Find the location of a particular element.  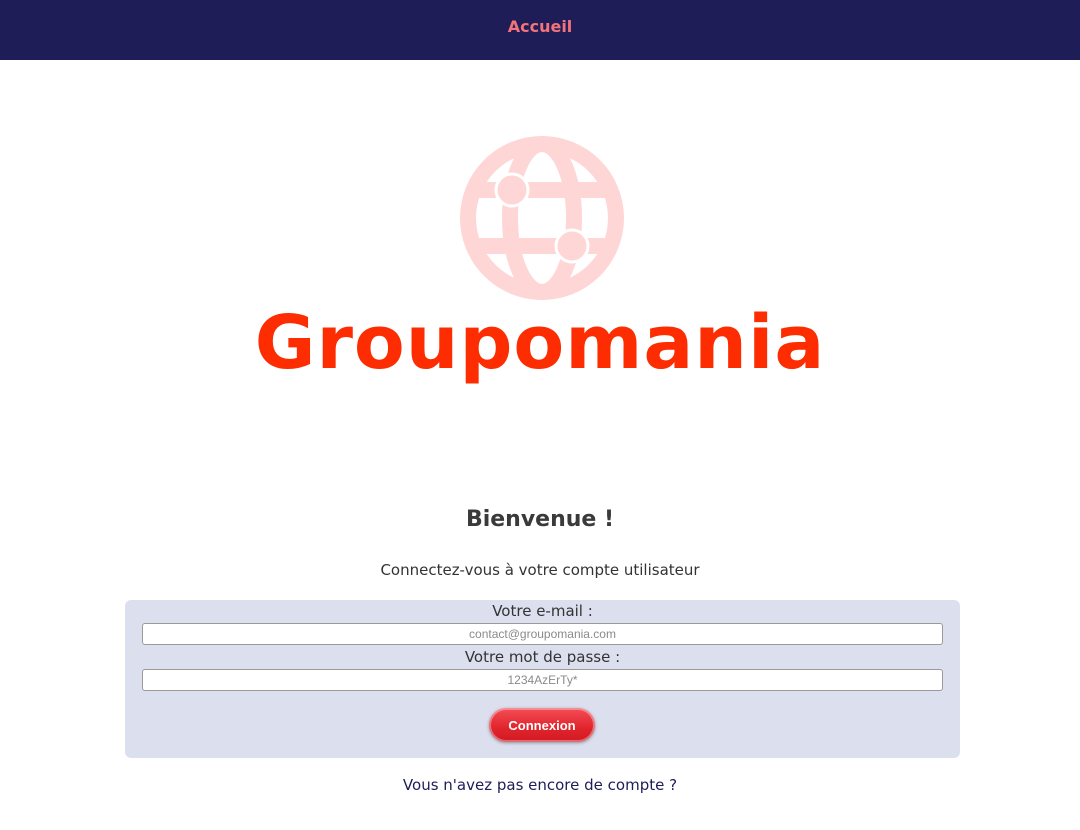

nav-home-link: Accueil is located at coordinates (540, 26).